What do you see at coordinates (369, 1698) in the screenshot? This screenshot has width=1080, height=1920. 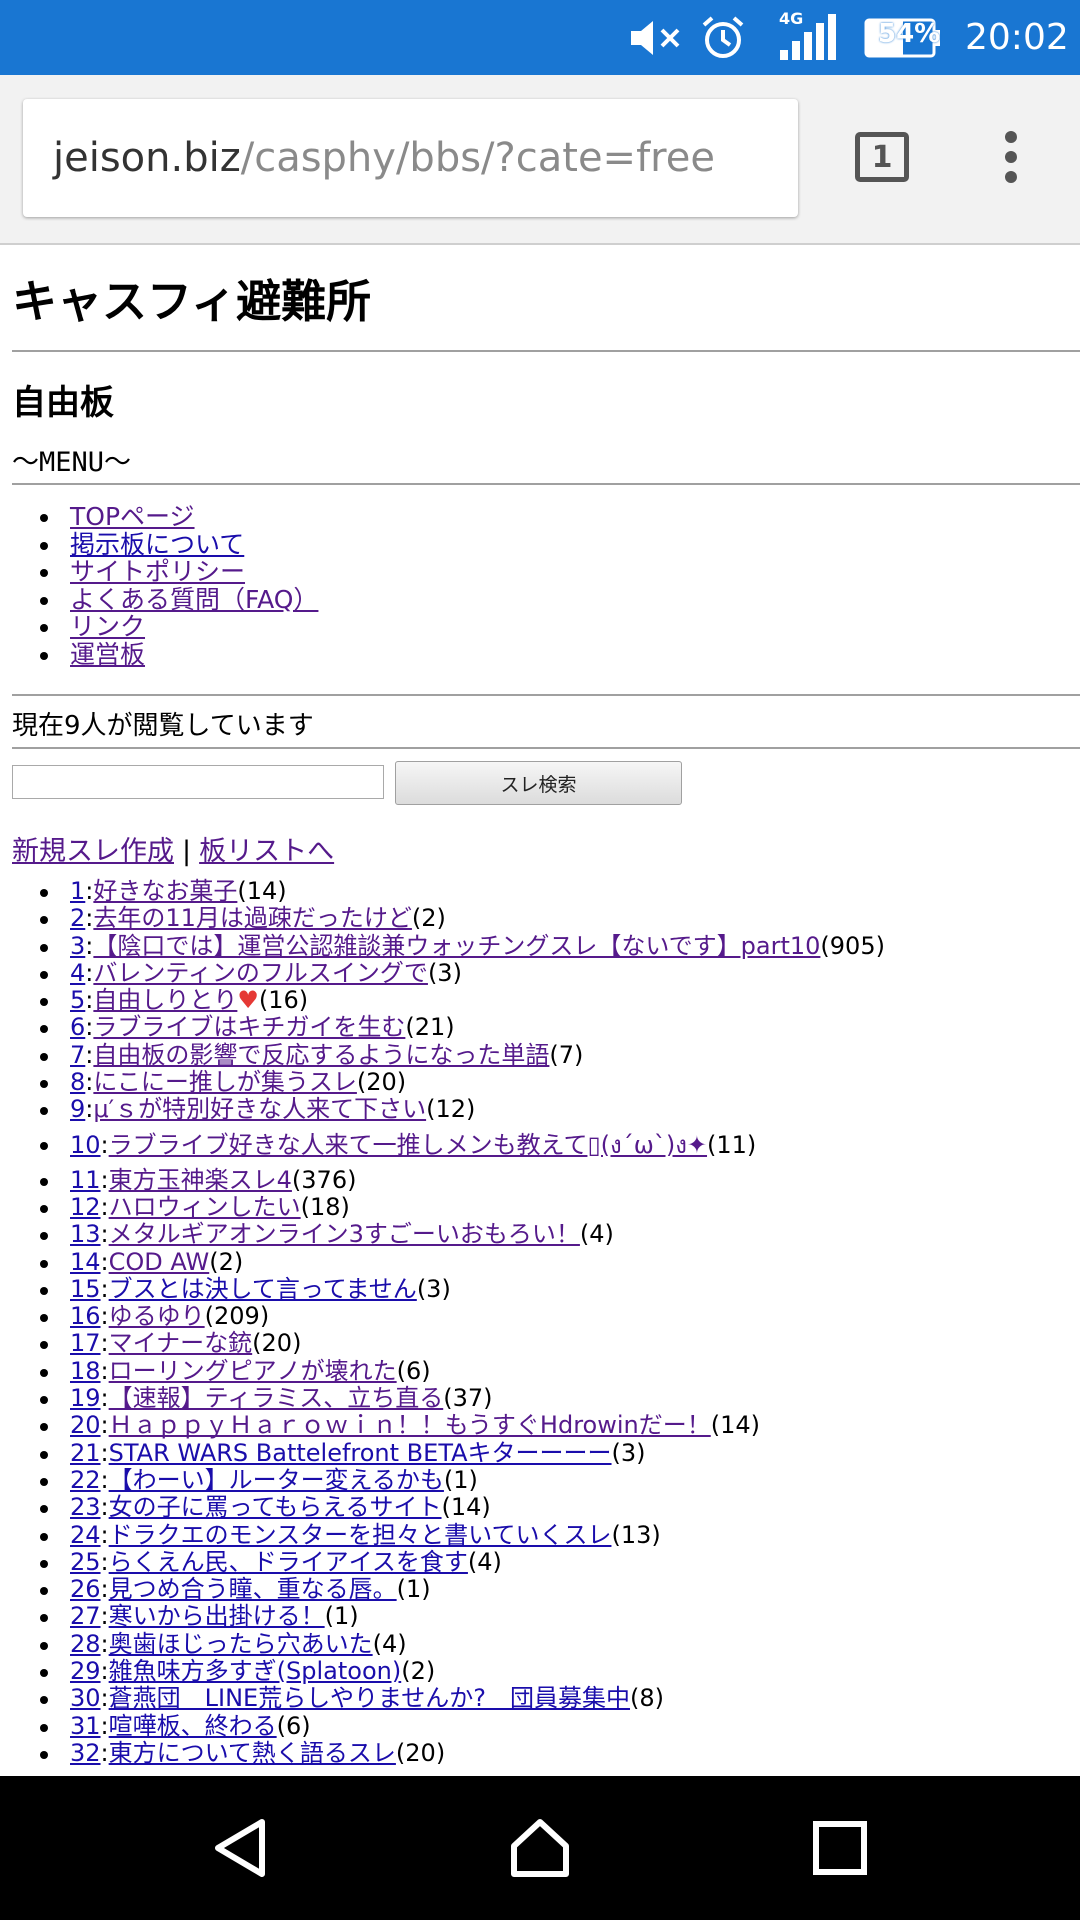 I see `thread-title-link: 蒼燕団 LINE荒らしやりませんか? 団員募集中` at bounding box center [369, 1698].